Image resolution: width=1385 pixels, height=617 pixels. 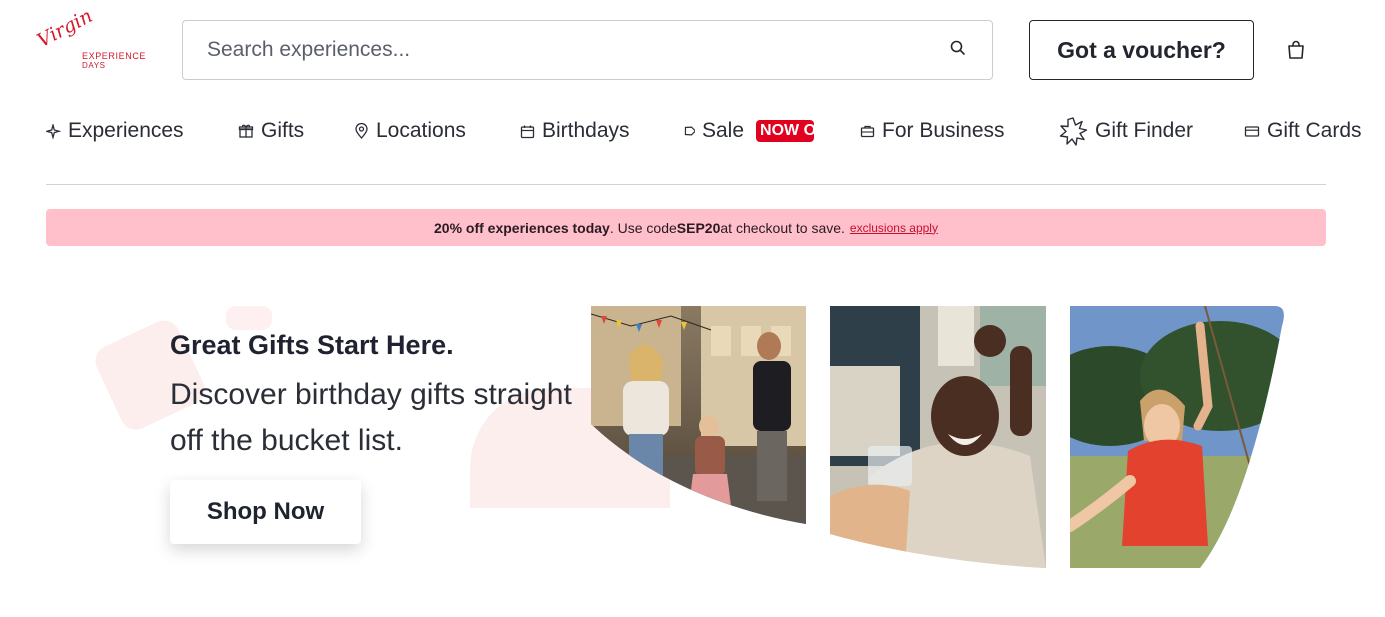 I want to click on hero-photo-family, so click(x=698, y=415).